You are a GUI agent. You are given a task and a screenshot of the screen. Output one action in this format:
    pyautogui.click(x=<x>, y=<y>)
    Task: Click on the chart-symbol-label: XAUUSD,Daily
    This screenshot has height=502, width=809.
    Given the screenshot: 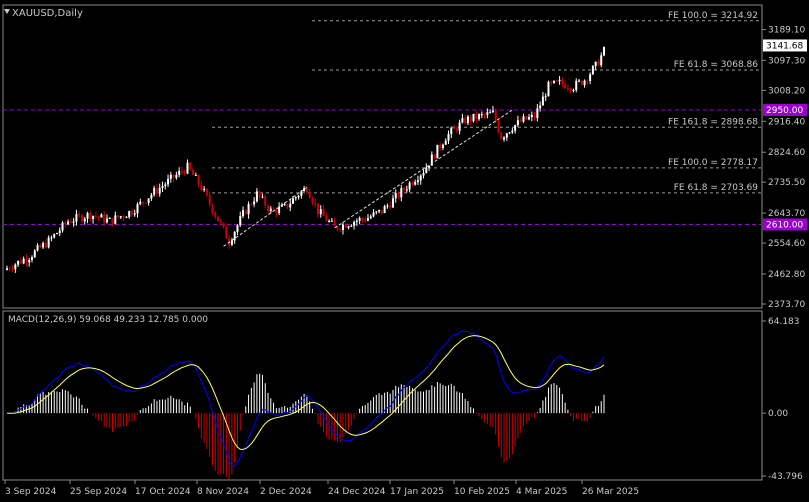 What is the action you would take?
    pyautogui.click(x=47, y=13)
    